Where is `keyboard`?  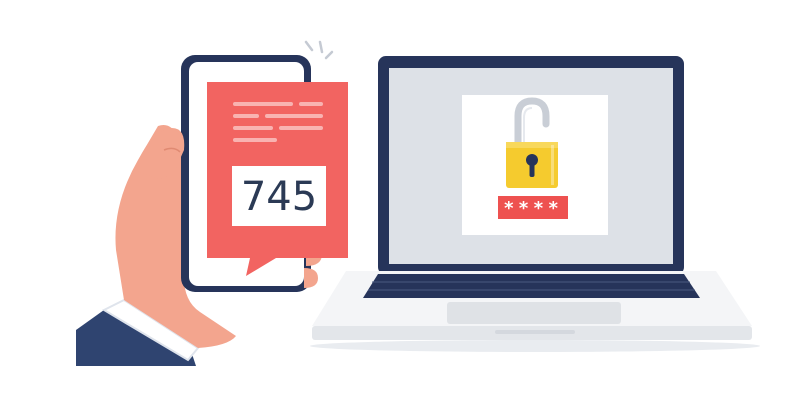
keyboard is located at coordinates (531, 286).